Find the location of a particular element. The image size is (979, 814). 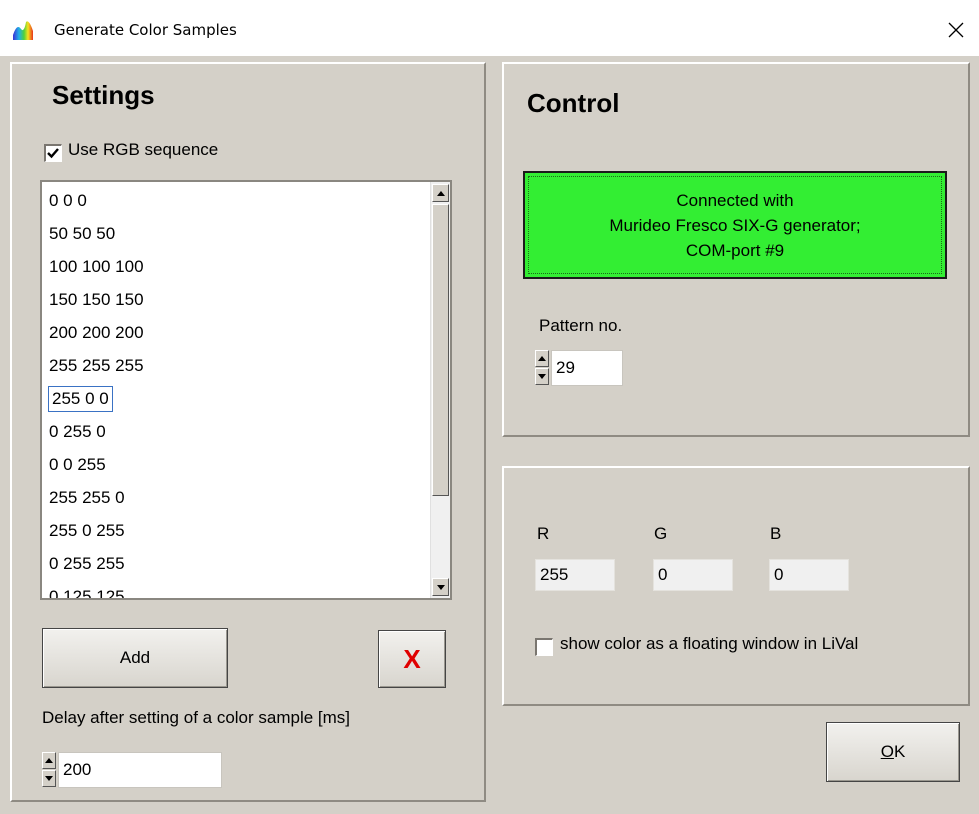

ok-button-label: OK is located at coordinates (893, 751).